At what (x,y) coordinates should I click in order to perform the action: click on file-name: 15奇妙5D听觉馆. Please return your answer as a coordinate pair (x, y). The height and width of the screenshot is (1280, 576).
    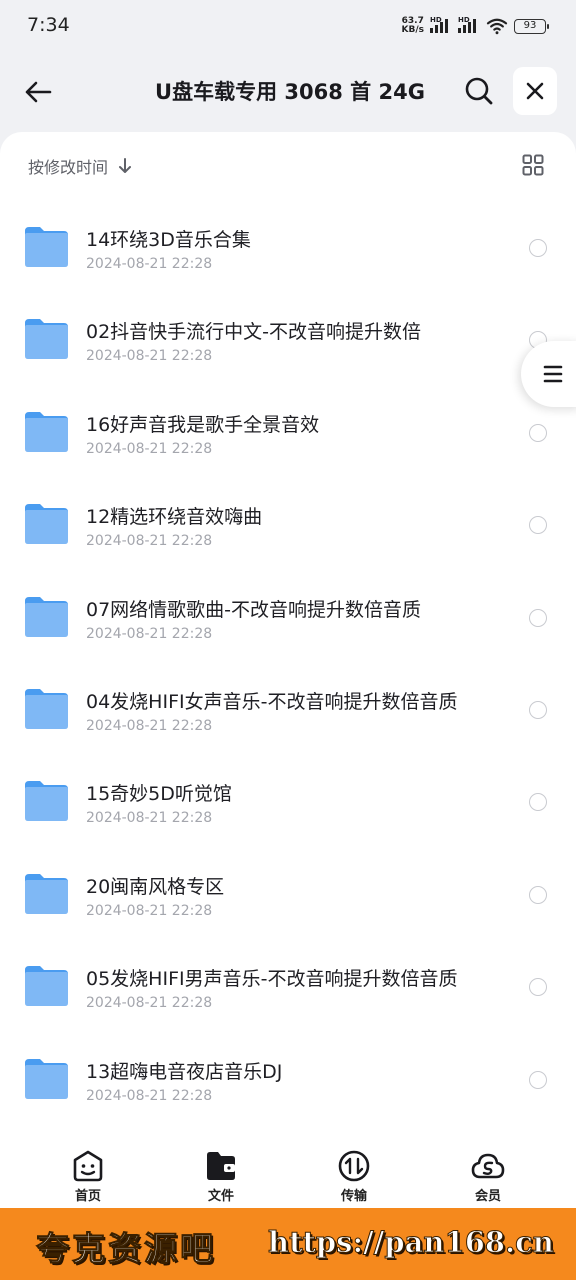
    Looking at the image, I should click on (159, 794).